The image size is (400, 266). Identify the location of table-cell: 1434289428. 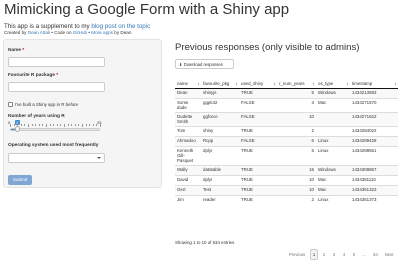
(374, 140).